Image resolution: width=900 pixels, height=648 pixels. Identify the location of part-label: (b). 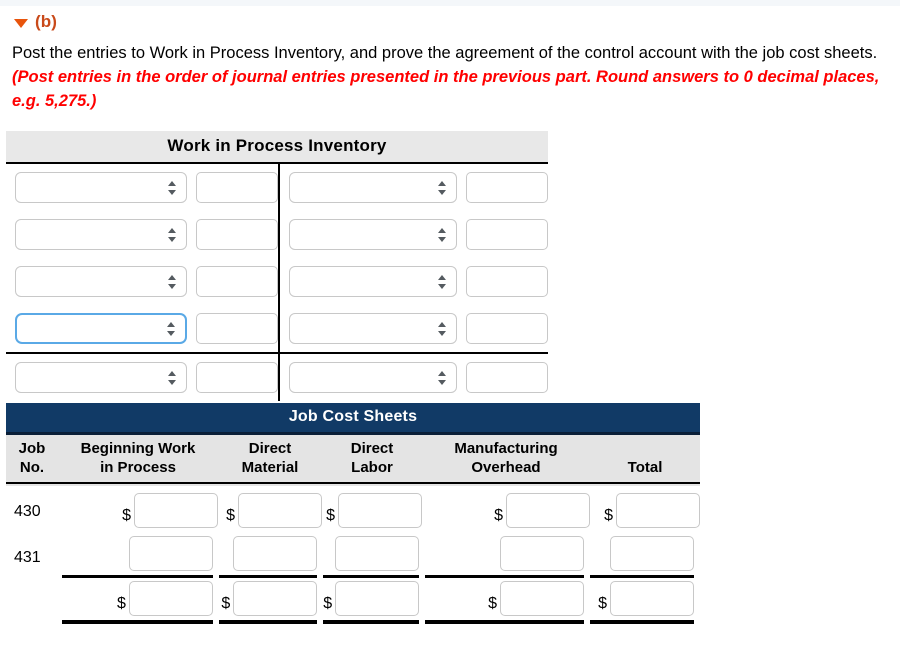
(46, 21).